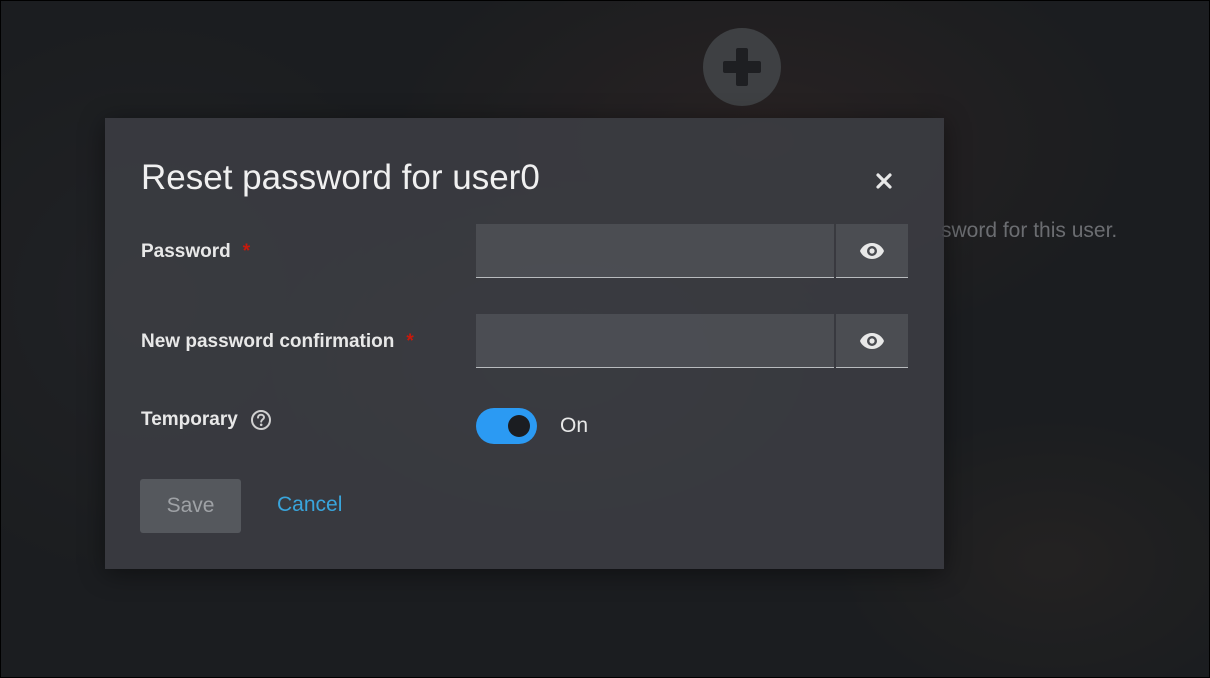  Describe the element at coordinates (506, 426) in the screenshot. I see `temporary-toggle` at that location.